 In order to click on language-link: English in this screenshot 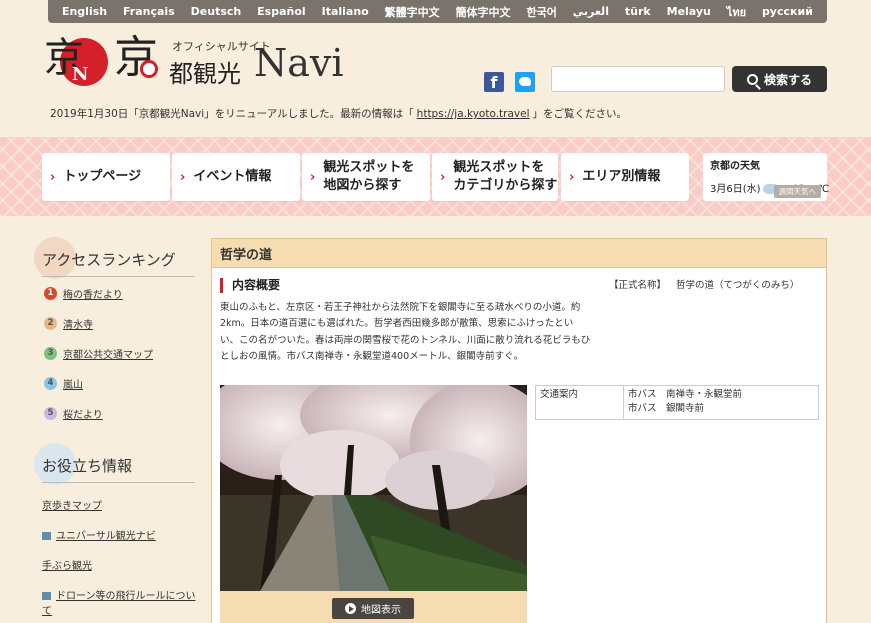, I will do `click(84, 11)`.